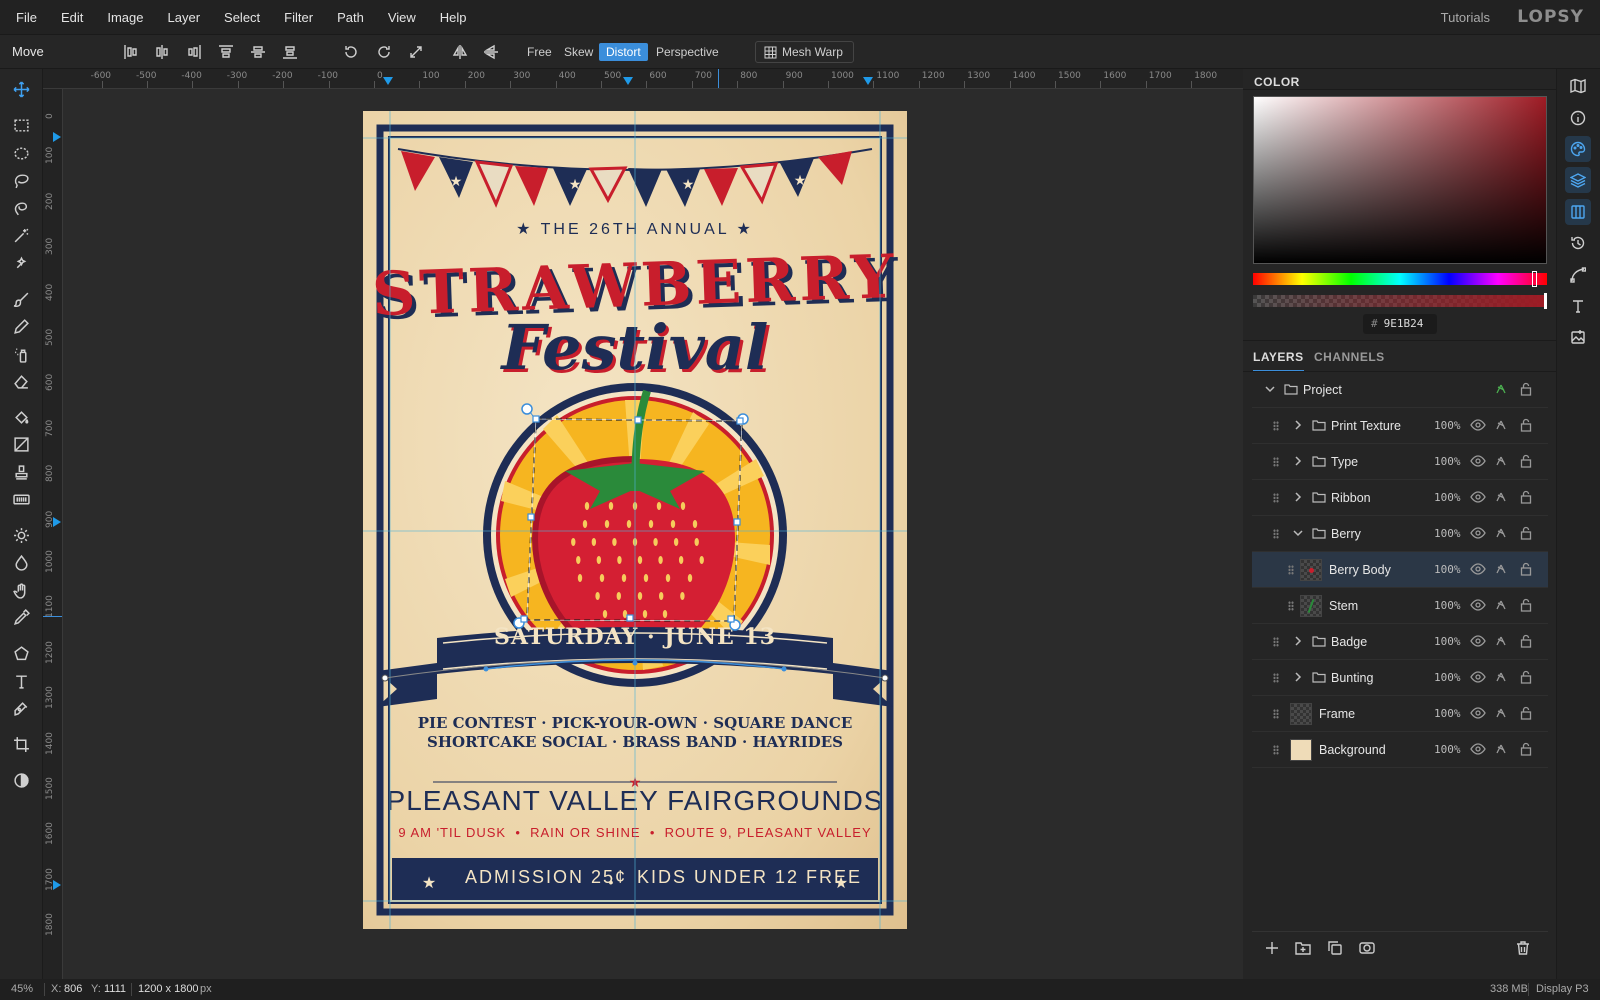 The height and width of the screenshot is (1000, 1600). I want to click on dodge-icon, so click(21, 535).